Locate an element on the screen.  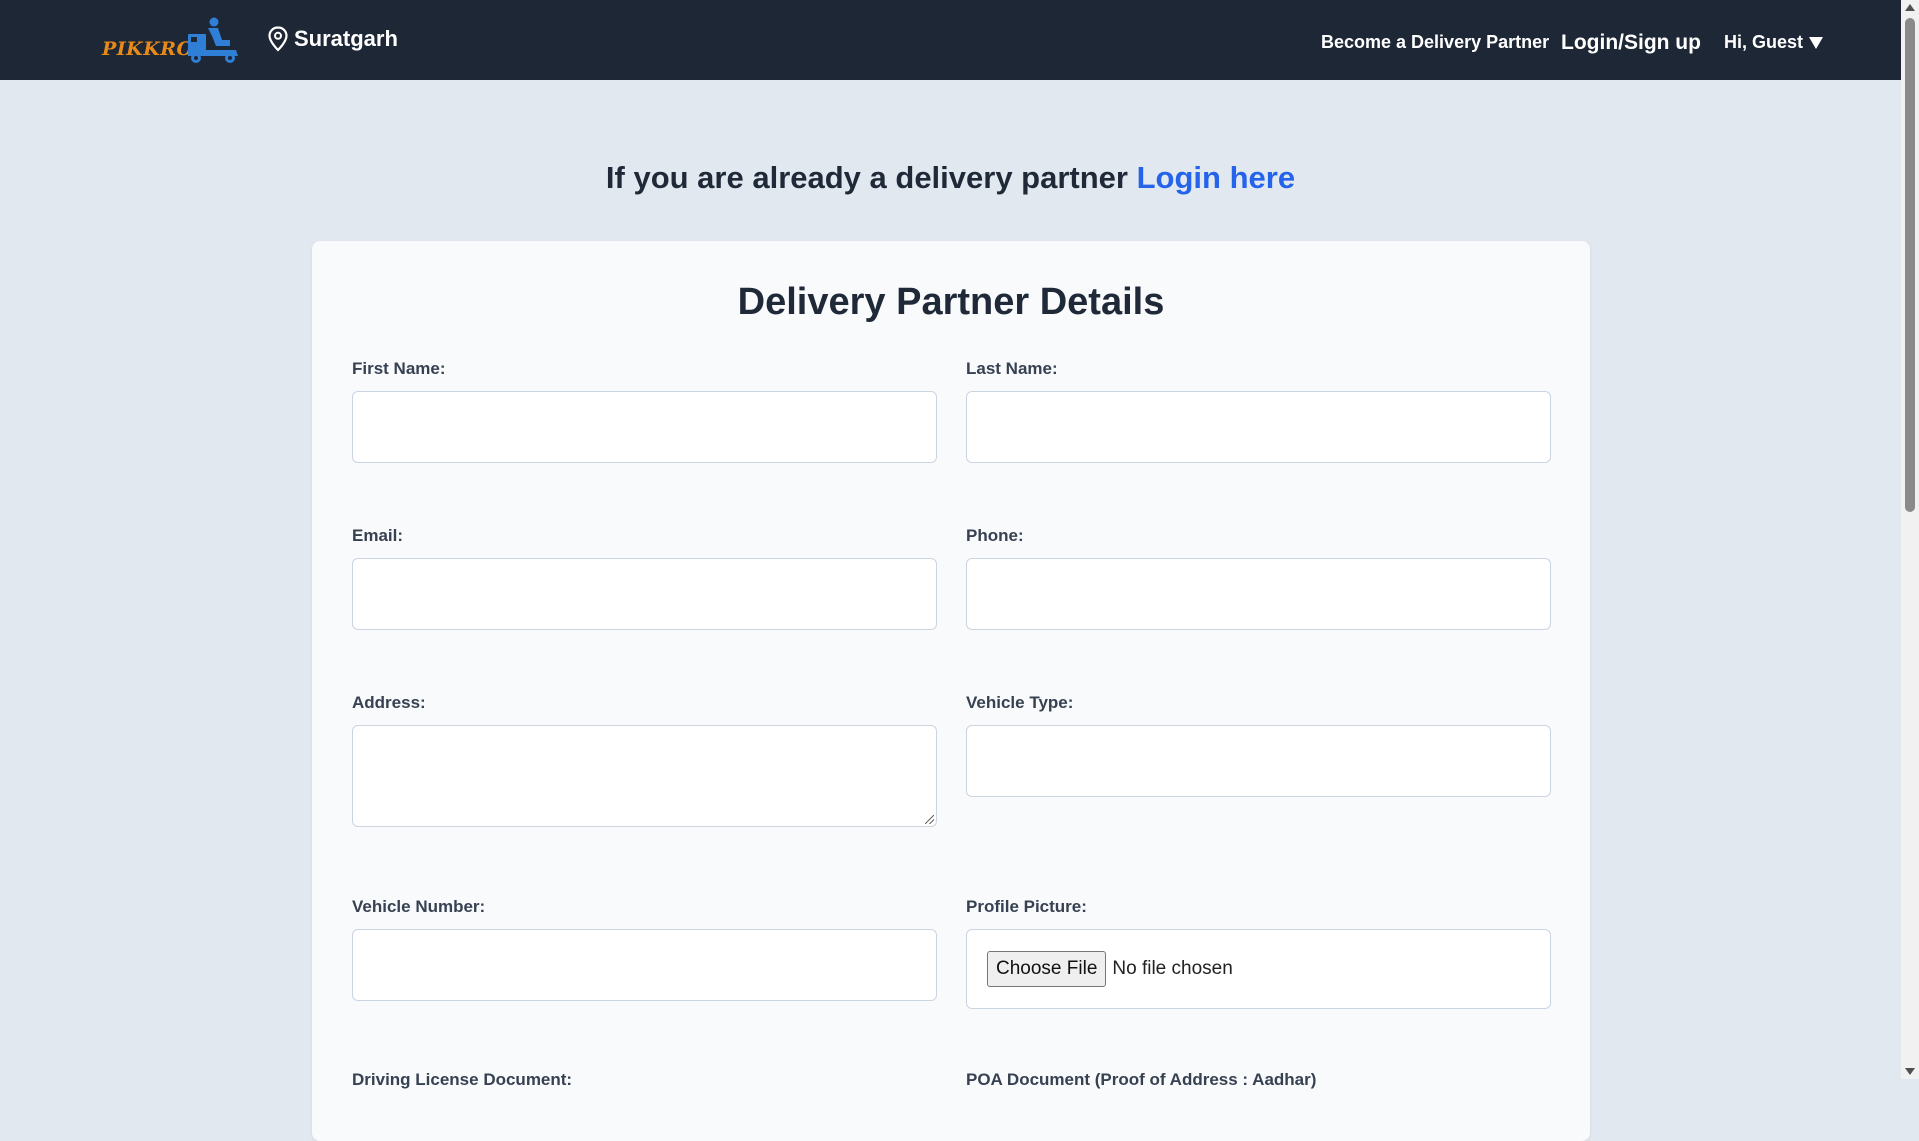
address-textarea is located at coordinates (644, 776).